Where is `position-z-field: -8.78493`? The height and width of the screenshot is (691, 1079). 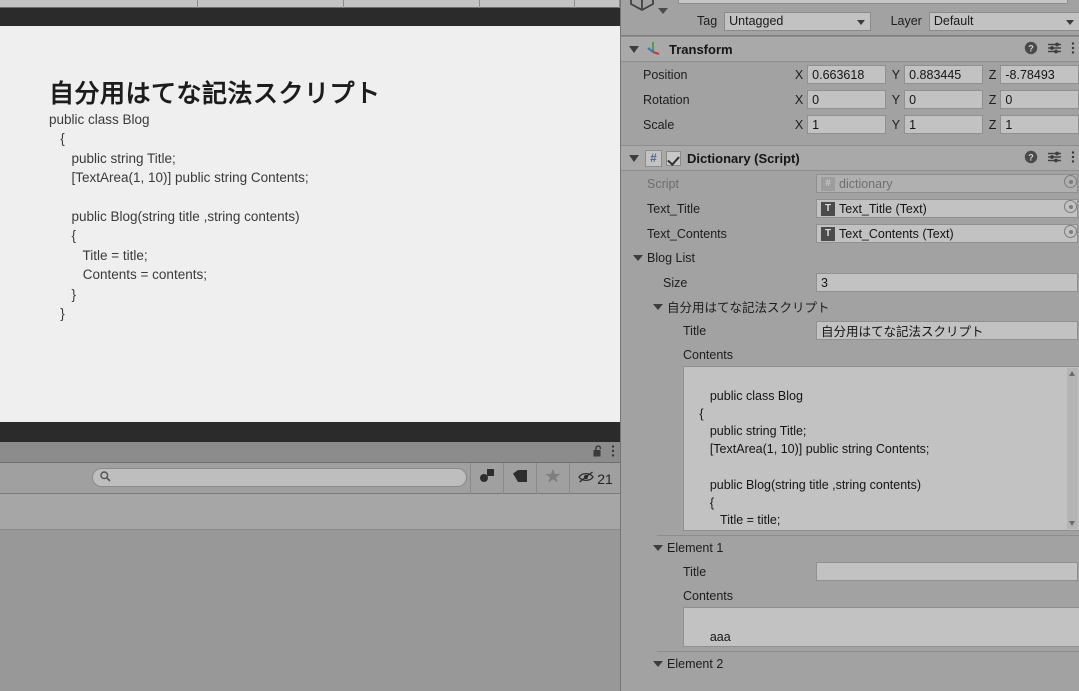
position-z-field: -8.78493 is located at coordinates (1039, 74).